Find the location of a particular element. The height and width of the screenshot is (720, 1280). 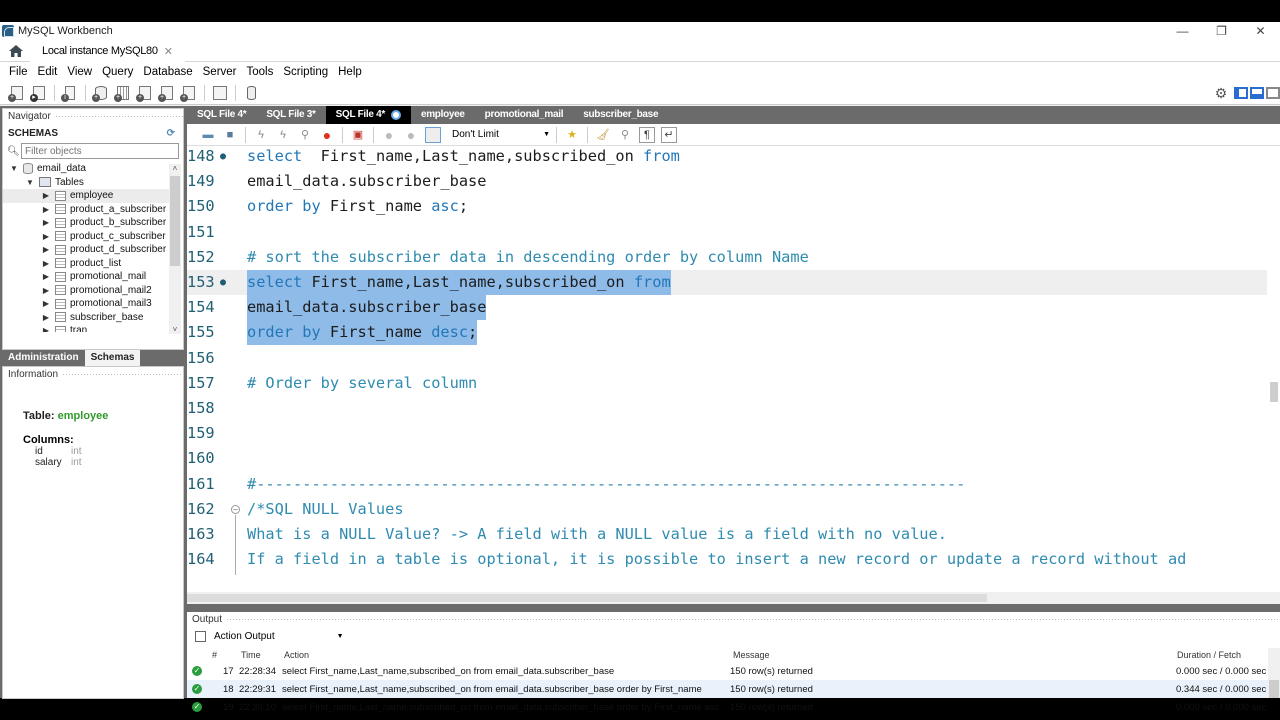

code-line: 158 is located at coordinates (727, 408).